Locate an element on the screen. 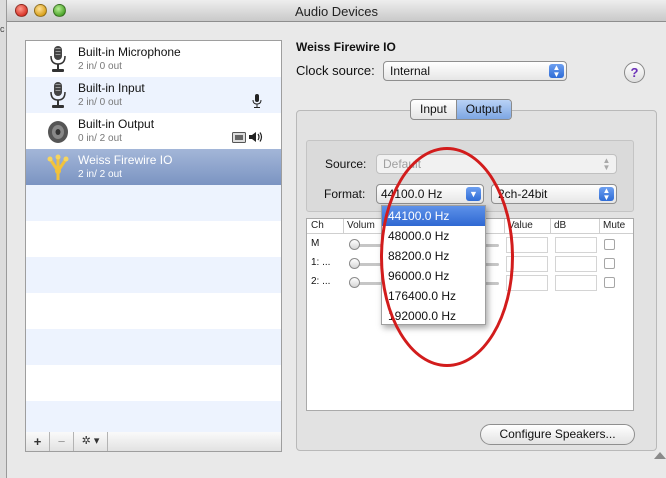 The height and width of the screenshot is (478, 666). firewire-icon is located at coordinates (58, 167).